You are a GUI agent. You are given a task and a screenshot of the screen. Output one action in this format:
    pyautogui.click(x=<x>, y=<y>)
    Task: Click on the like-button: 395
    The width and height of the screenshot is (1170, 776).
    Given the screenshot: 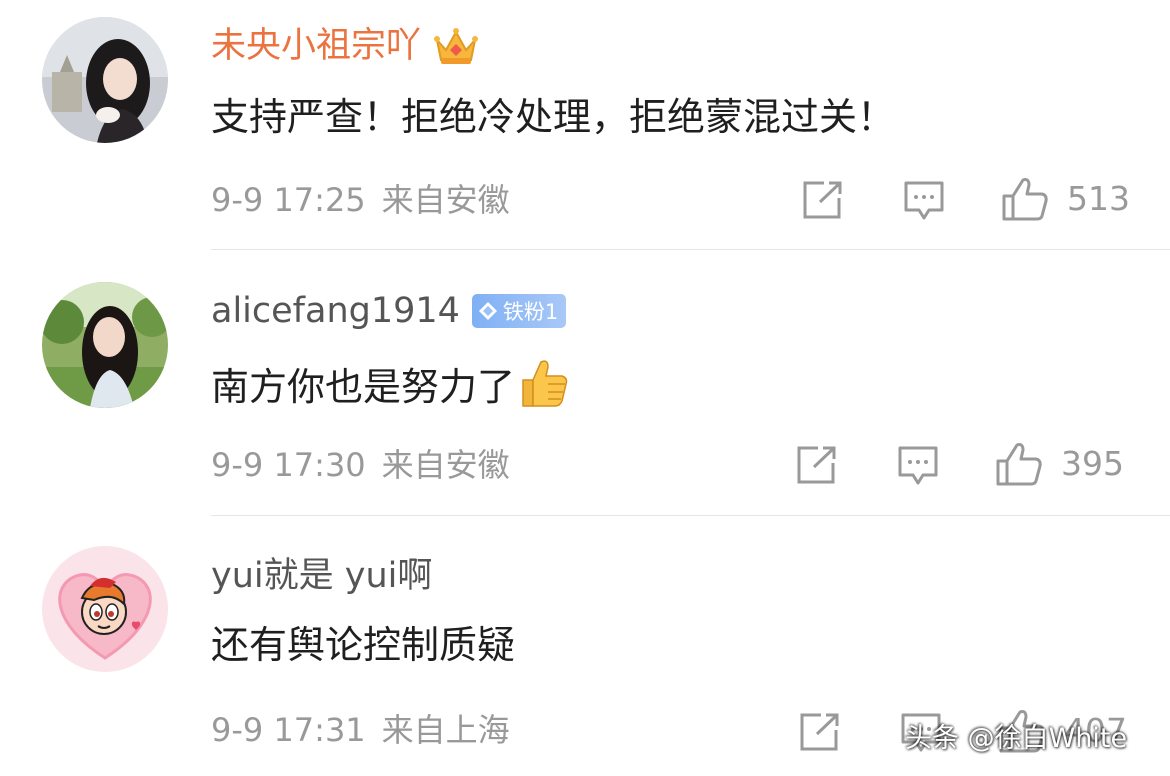 What is the action you would take?
    pyautogui.click(x=1059, y=464)
    